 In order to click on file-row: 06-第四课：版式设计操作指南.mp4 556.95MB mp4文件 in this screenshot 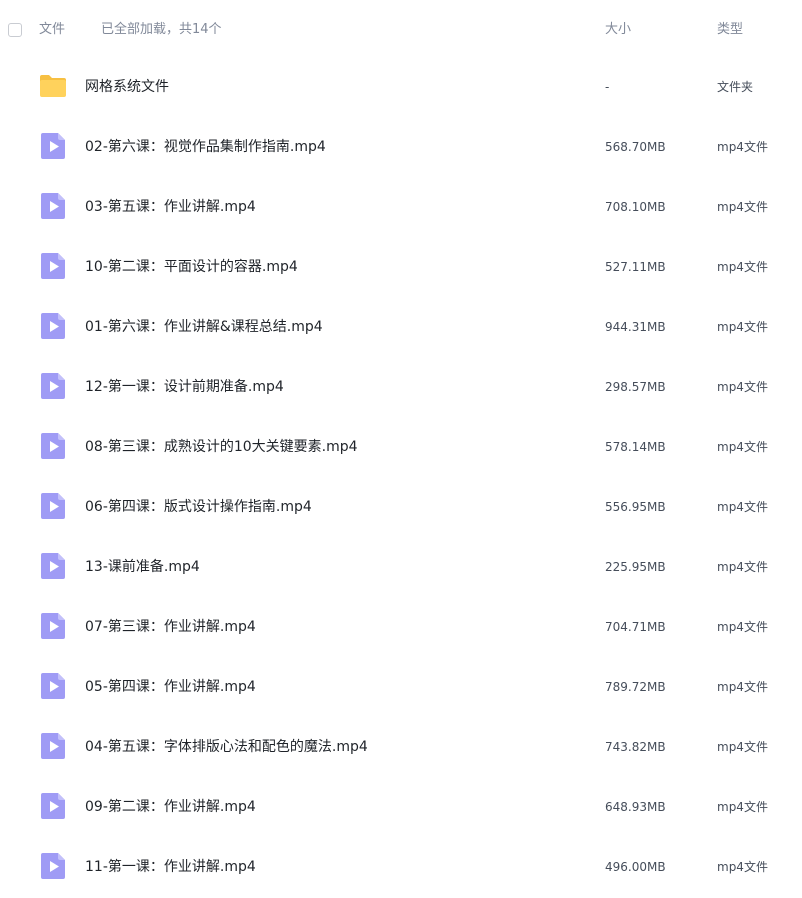, I will do `click(401, 507)`.